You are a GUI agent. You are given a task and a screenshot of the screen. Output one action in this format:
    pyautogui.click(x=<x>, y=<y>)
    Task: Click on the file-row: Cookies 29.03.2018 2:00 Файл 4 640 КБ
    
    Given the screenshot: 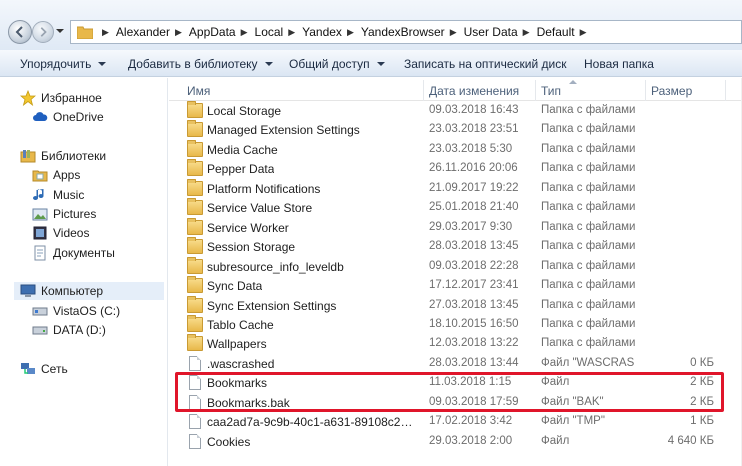 What is the action you would take?
    pyautogui.click(x=455, y=442)
    